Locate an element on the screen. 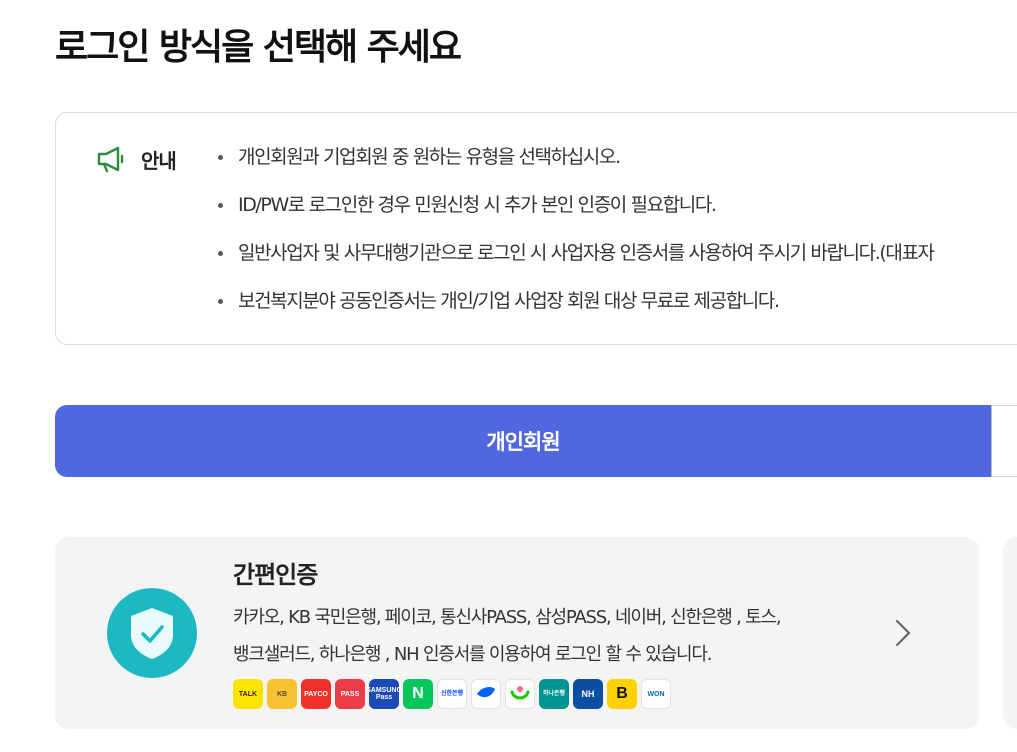 Image resolution: width=1017 pixels, height=752 pixels. naver-icon: N is located at coordinates (418, 694).